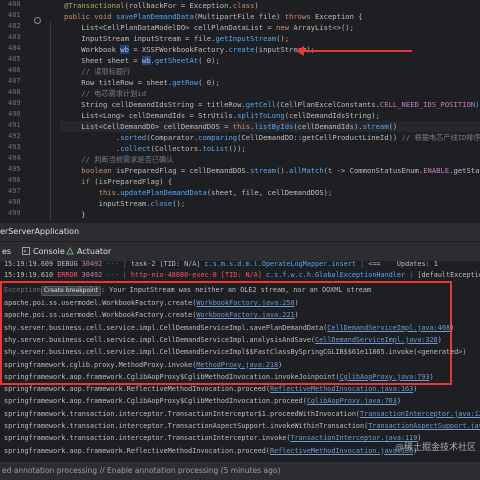  I want to click on code-line: Sheet sheet = wb.getSheetAt( 0);, so click(142, 60).